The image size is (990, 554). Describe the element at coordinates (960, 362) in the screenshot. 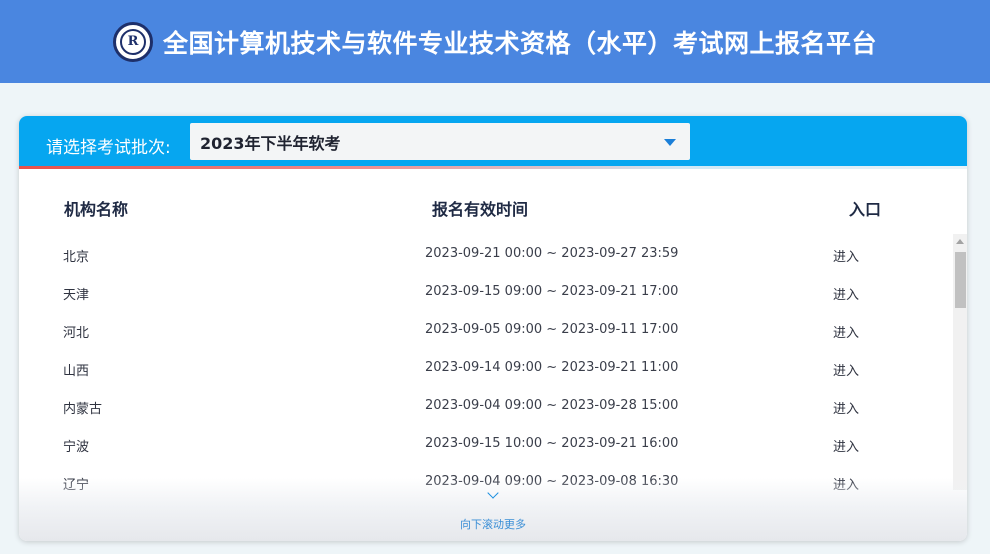

I see `list-scrollbar` at that location.